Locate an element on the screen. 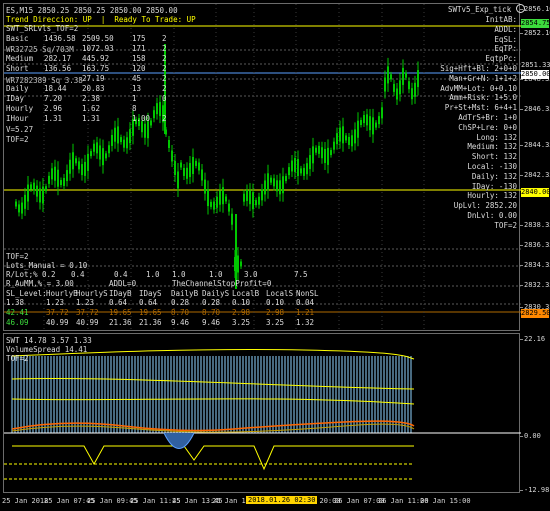 This screenshot has width=550, height=511. sl-header-cell: LocalB is located at coordinates (246, 293).